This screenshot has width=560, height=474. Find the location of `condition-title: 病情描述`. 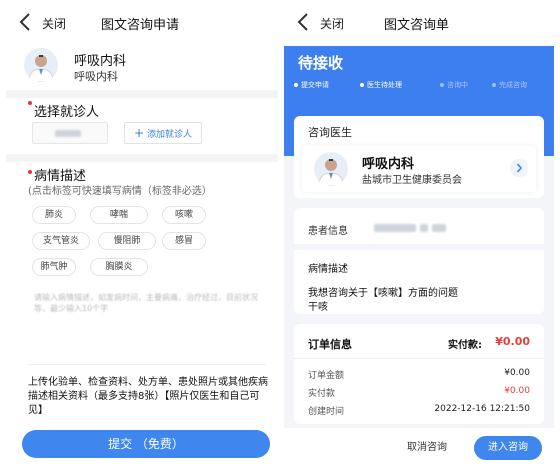

condition-title: 病情描述 is located at coordinates (60, 176).